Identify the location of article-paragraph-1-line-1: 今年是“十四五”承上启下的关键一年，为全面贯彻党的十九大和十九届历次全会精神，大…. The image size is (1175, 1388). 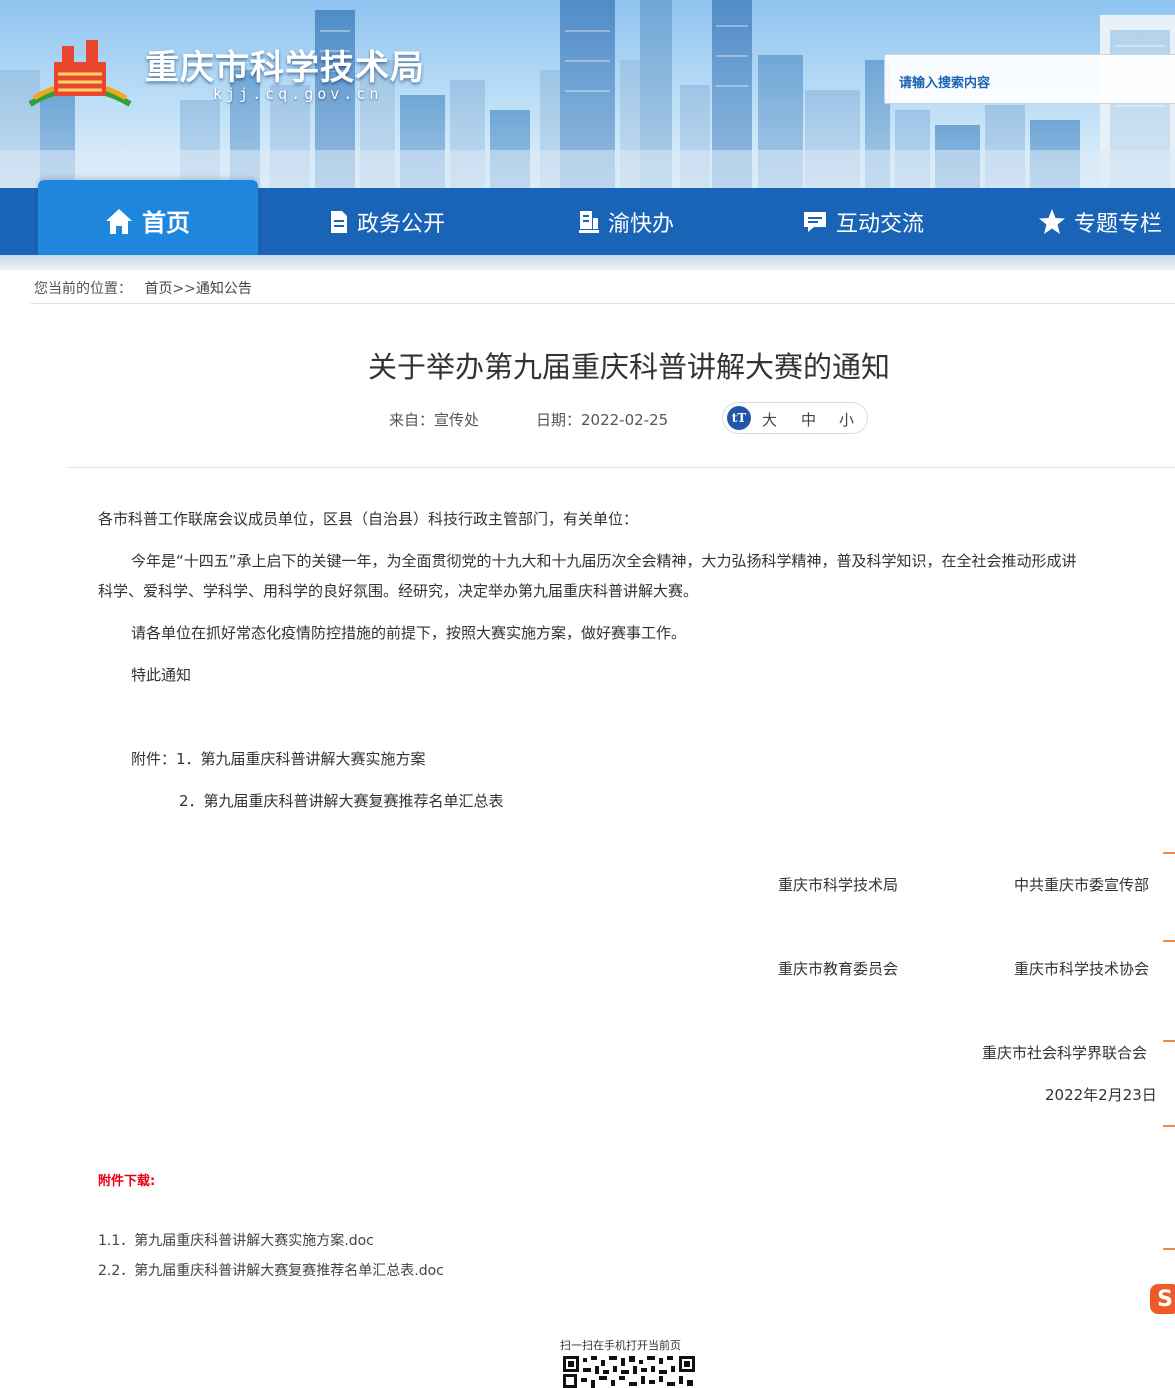
(604, 561).